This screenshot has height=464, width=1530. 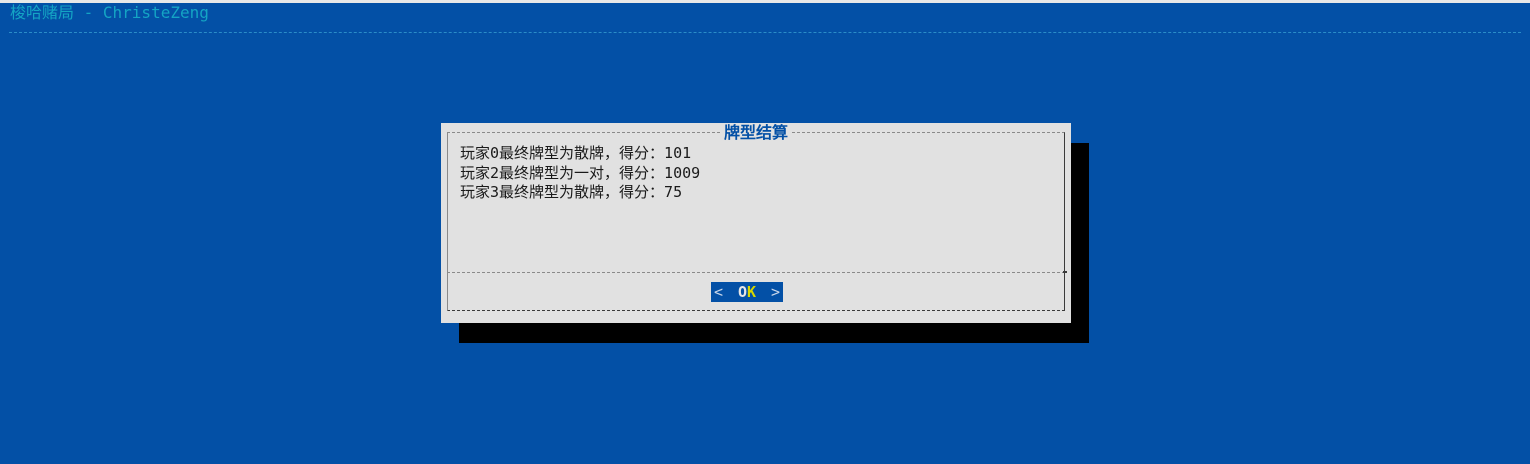 I want to click on message-line: 玩家0最终牌型为散牌，得分：101, so click(x=576, y=153).